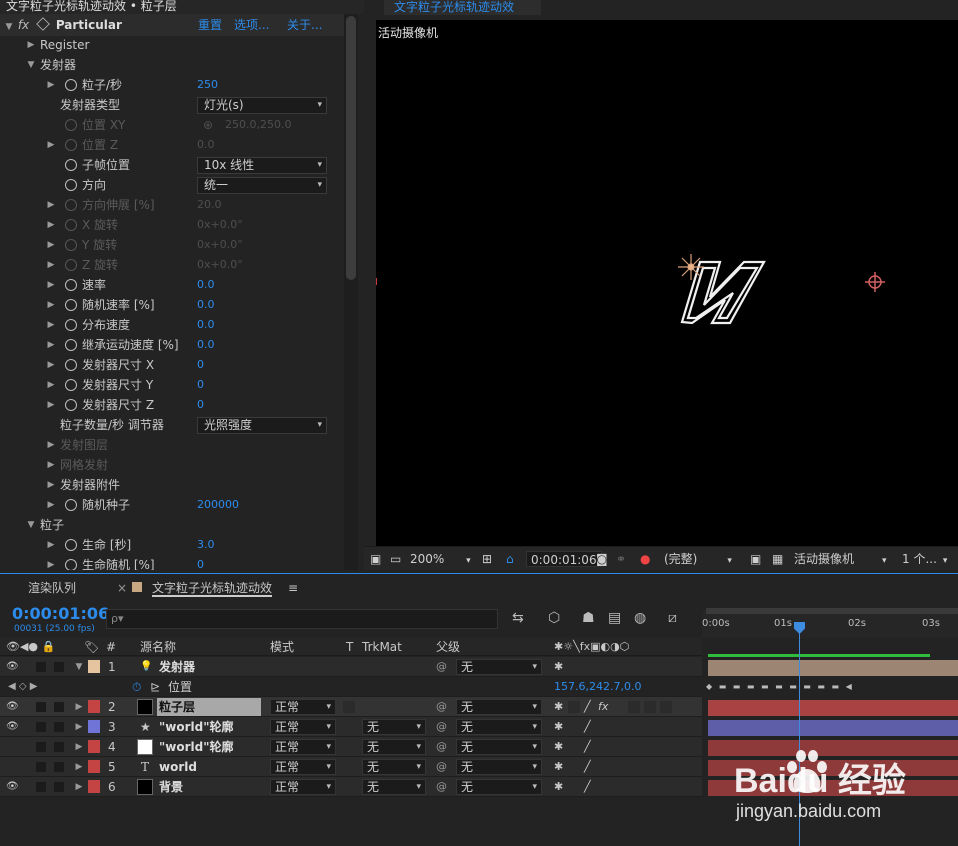 Image resolution: width=958 pixels, height=846 pixels. I want to click on layer-label-color, so click(94, 786).